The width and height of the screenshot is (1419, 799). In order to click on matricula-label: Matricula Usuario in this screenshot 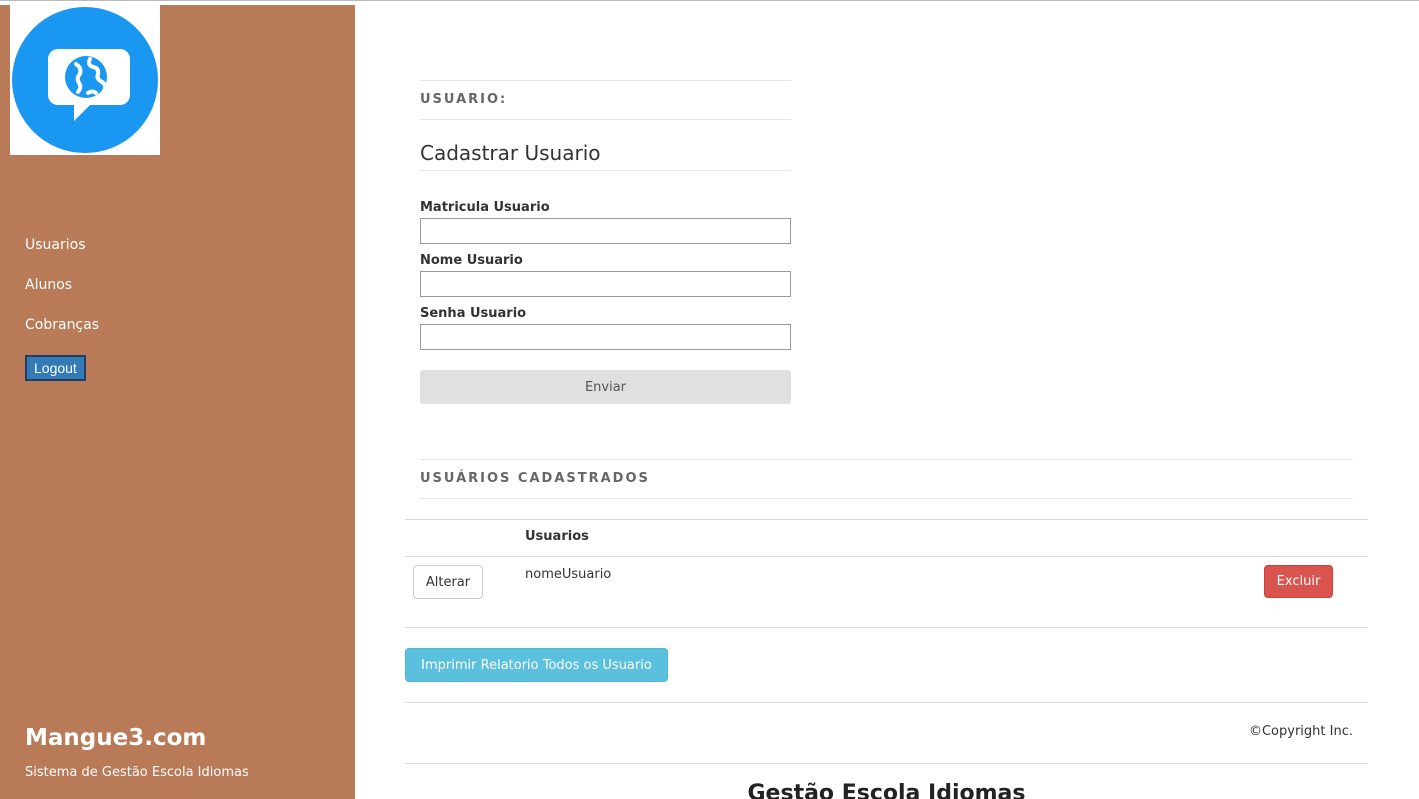, I will do `click(485, 207)`.